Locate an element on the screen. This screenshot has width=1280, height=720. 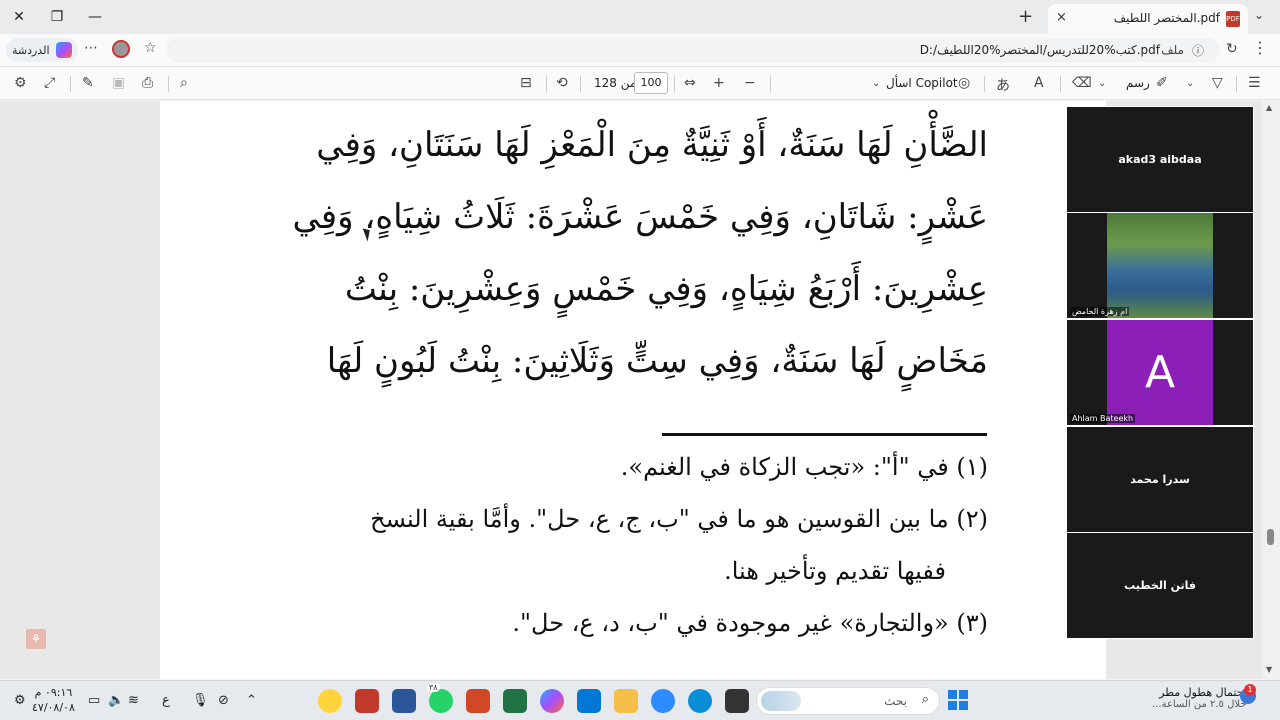
participant-tile: A Ahlam Bateekh is located at coordinates (1160, 372).